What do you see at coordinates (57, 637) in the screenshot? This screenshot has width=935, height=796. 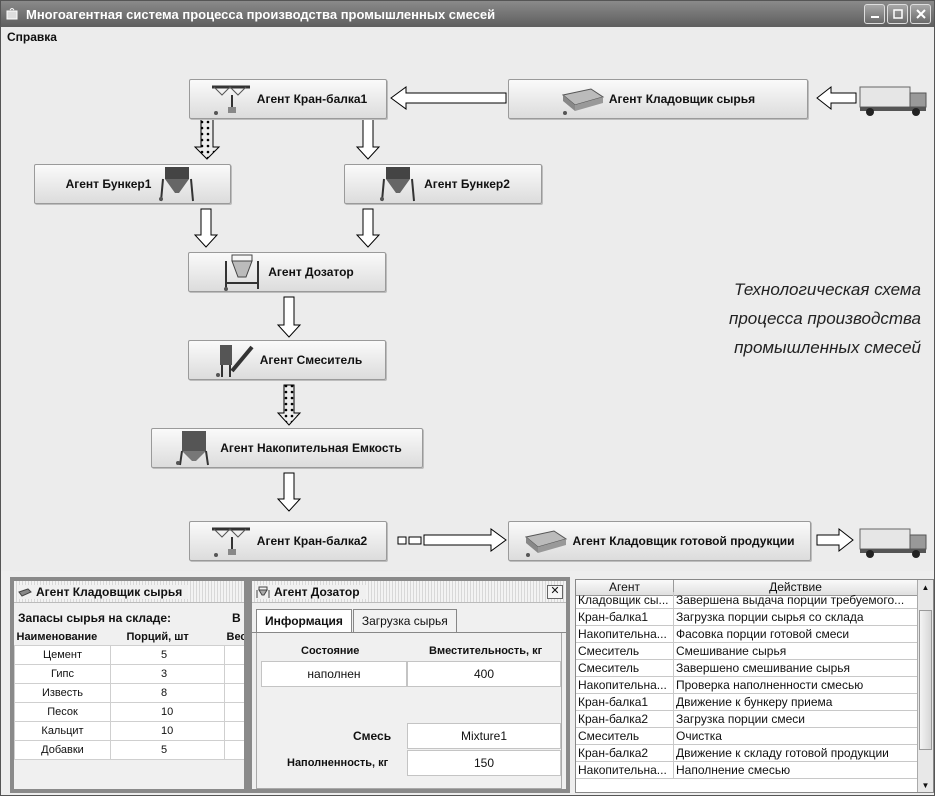 I see `column-header: Наименование` at bounding box center [57, 637].